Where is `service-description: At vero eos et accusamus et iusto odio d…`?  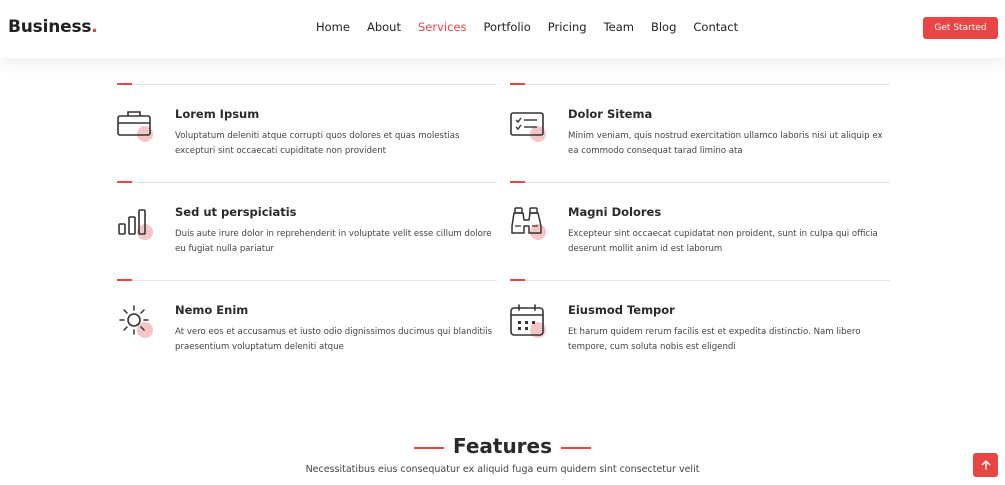
service-description: At vero eos et accusamus et iusto odio d… is located at coordinates (334, 339).